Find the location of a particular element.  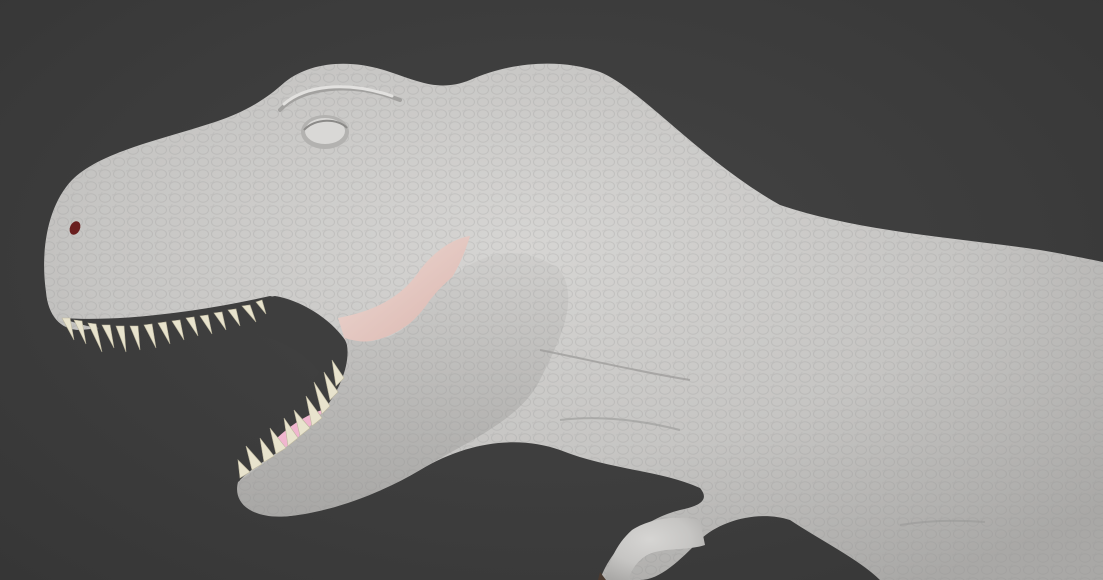

eye is located at coordinates (325, 132).